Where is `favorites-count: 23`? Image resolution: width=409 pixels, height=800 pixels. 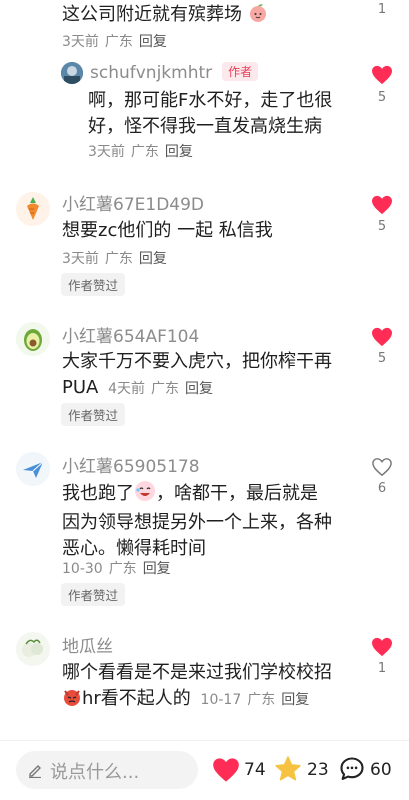 favorites-count: 23 is located at coordinates (318, 770).